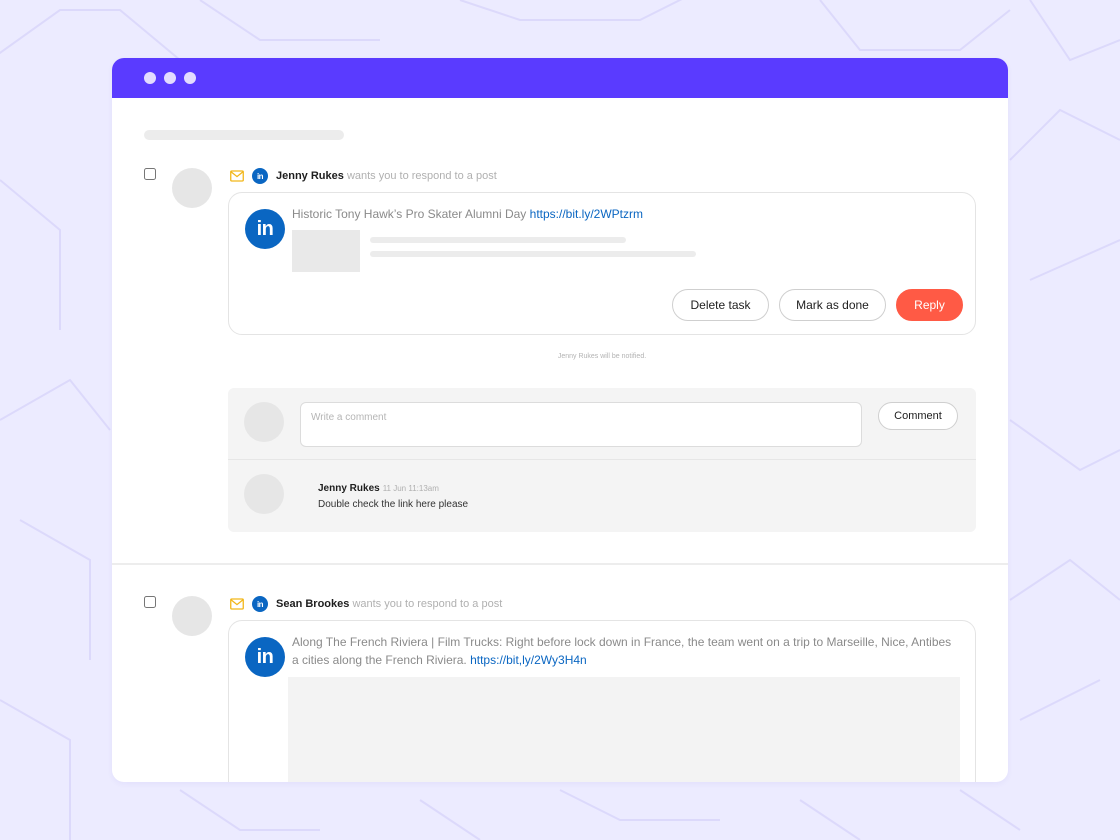 This screenshot has height=840, width=1120. Describe the element at coordinates (528, 660) in the screenshot. I see `post-link: https://bit,ly/2Wy3H4n` at that location.